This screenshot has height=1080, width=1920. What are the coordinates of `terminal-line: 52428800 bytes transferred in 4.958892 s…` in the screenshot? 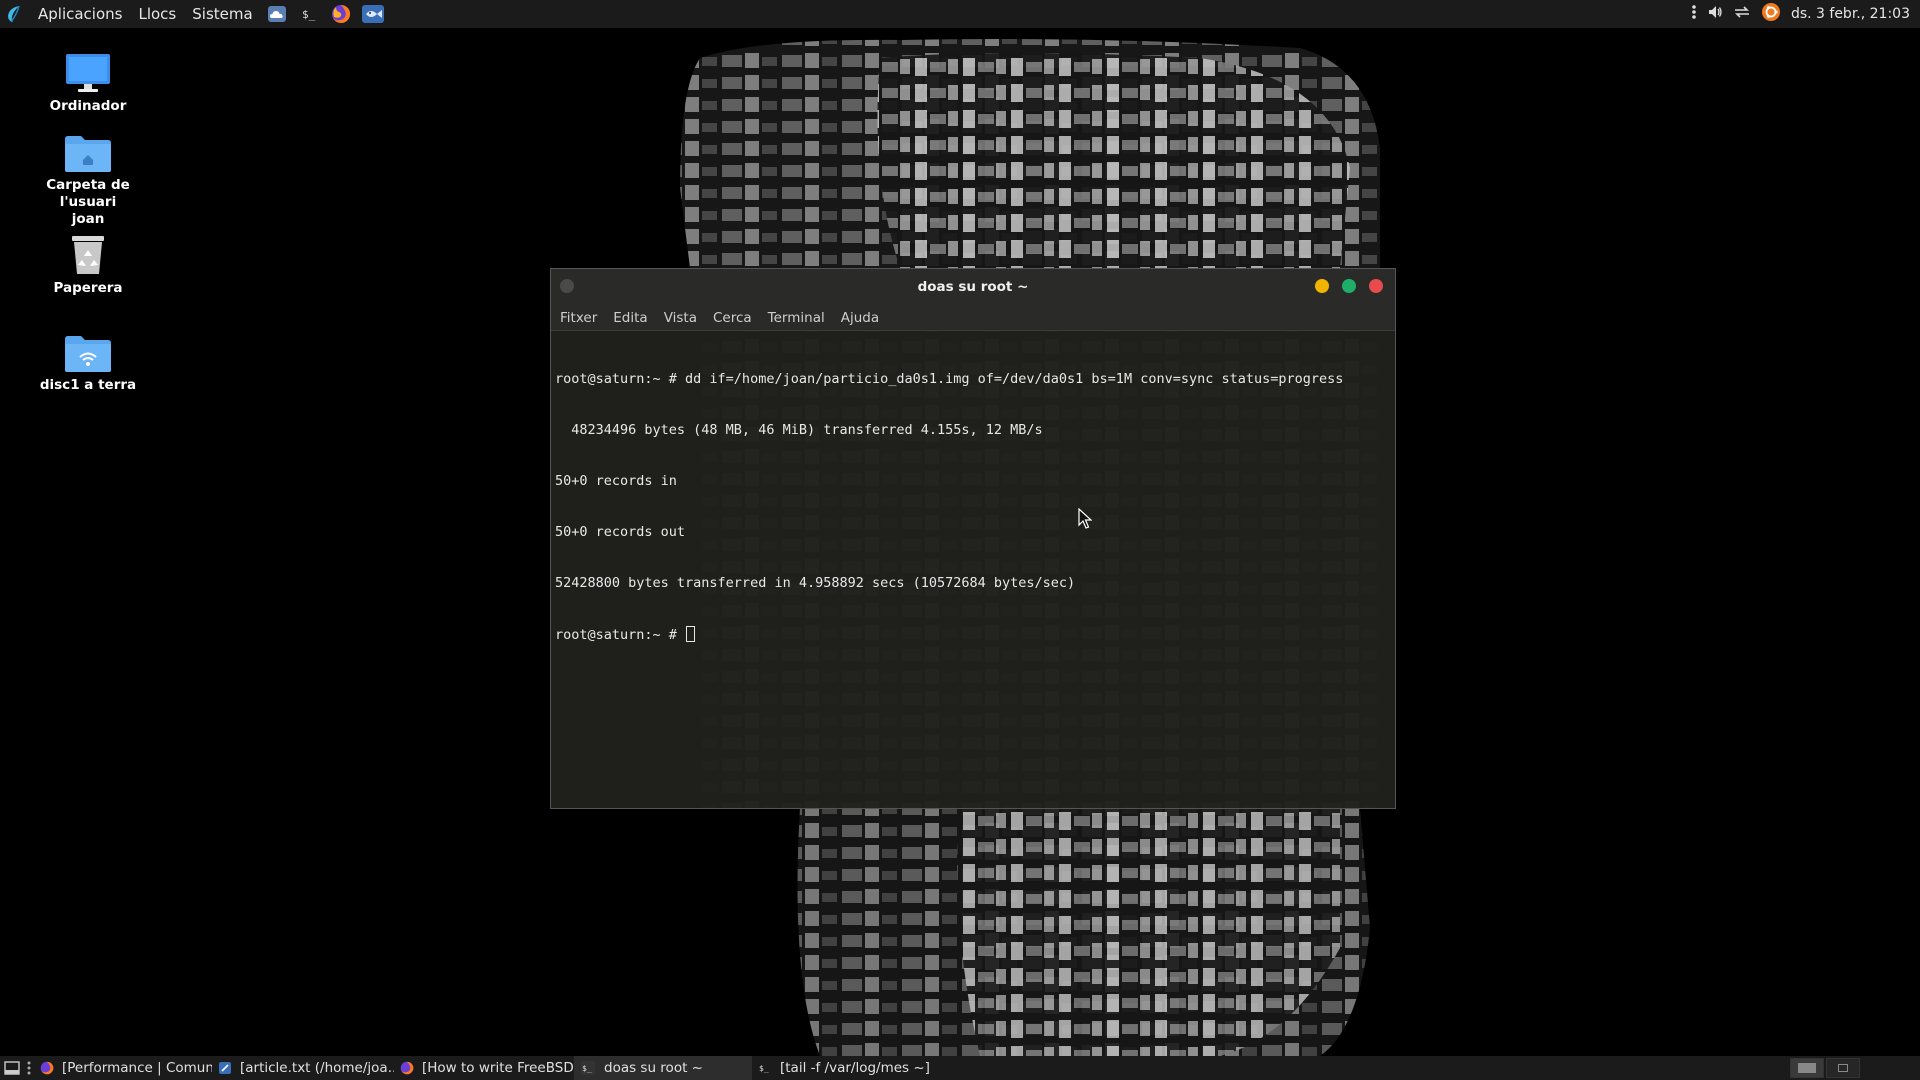 It's located at (815, 583).